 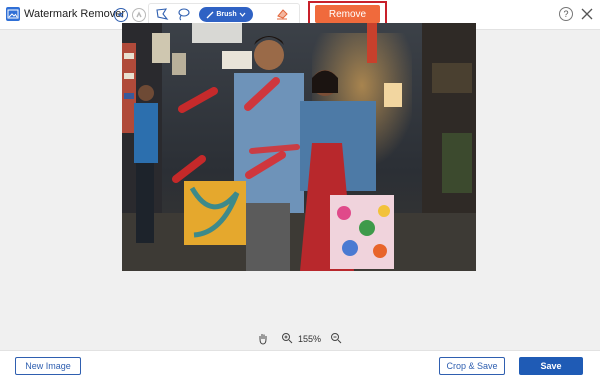 I want to click on help-icon: ?, so click(x=566, y=14).